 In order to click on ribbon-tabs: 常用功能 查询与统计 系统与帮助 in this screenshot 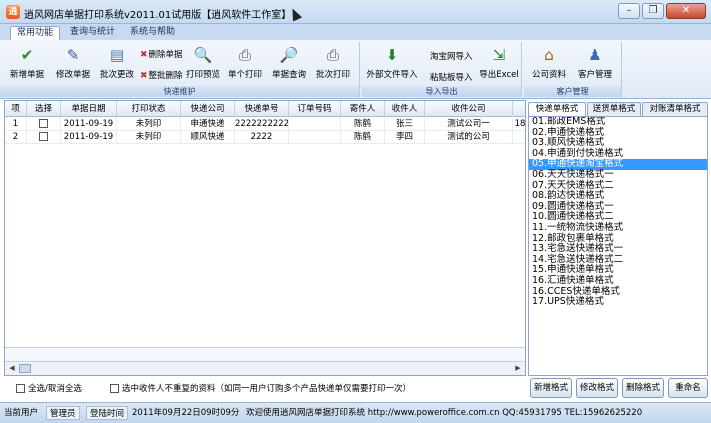, I will do `click(355, 32)`.